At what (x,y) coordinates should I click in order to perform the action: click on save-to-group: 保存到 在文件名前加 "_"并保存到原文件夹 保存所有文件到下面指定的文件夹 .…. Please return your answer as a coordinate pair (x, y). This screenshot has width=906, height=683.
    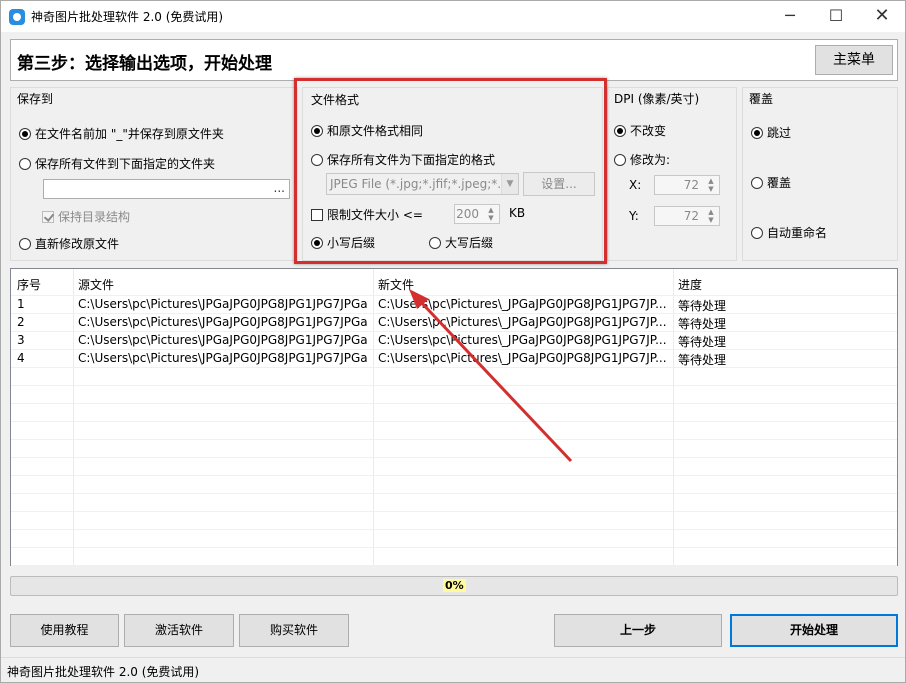
    Looking at the image, I should click on (154, 174).